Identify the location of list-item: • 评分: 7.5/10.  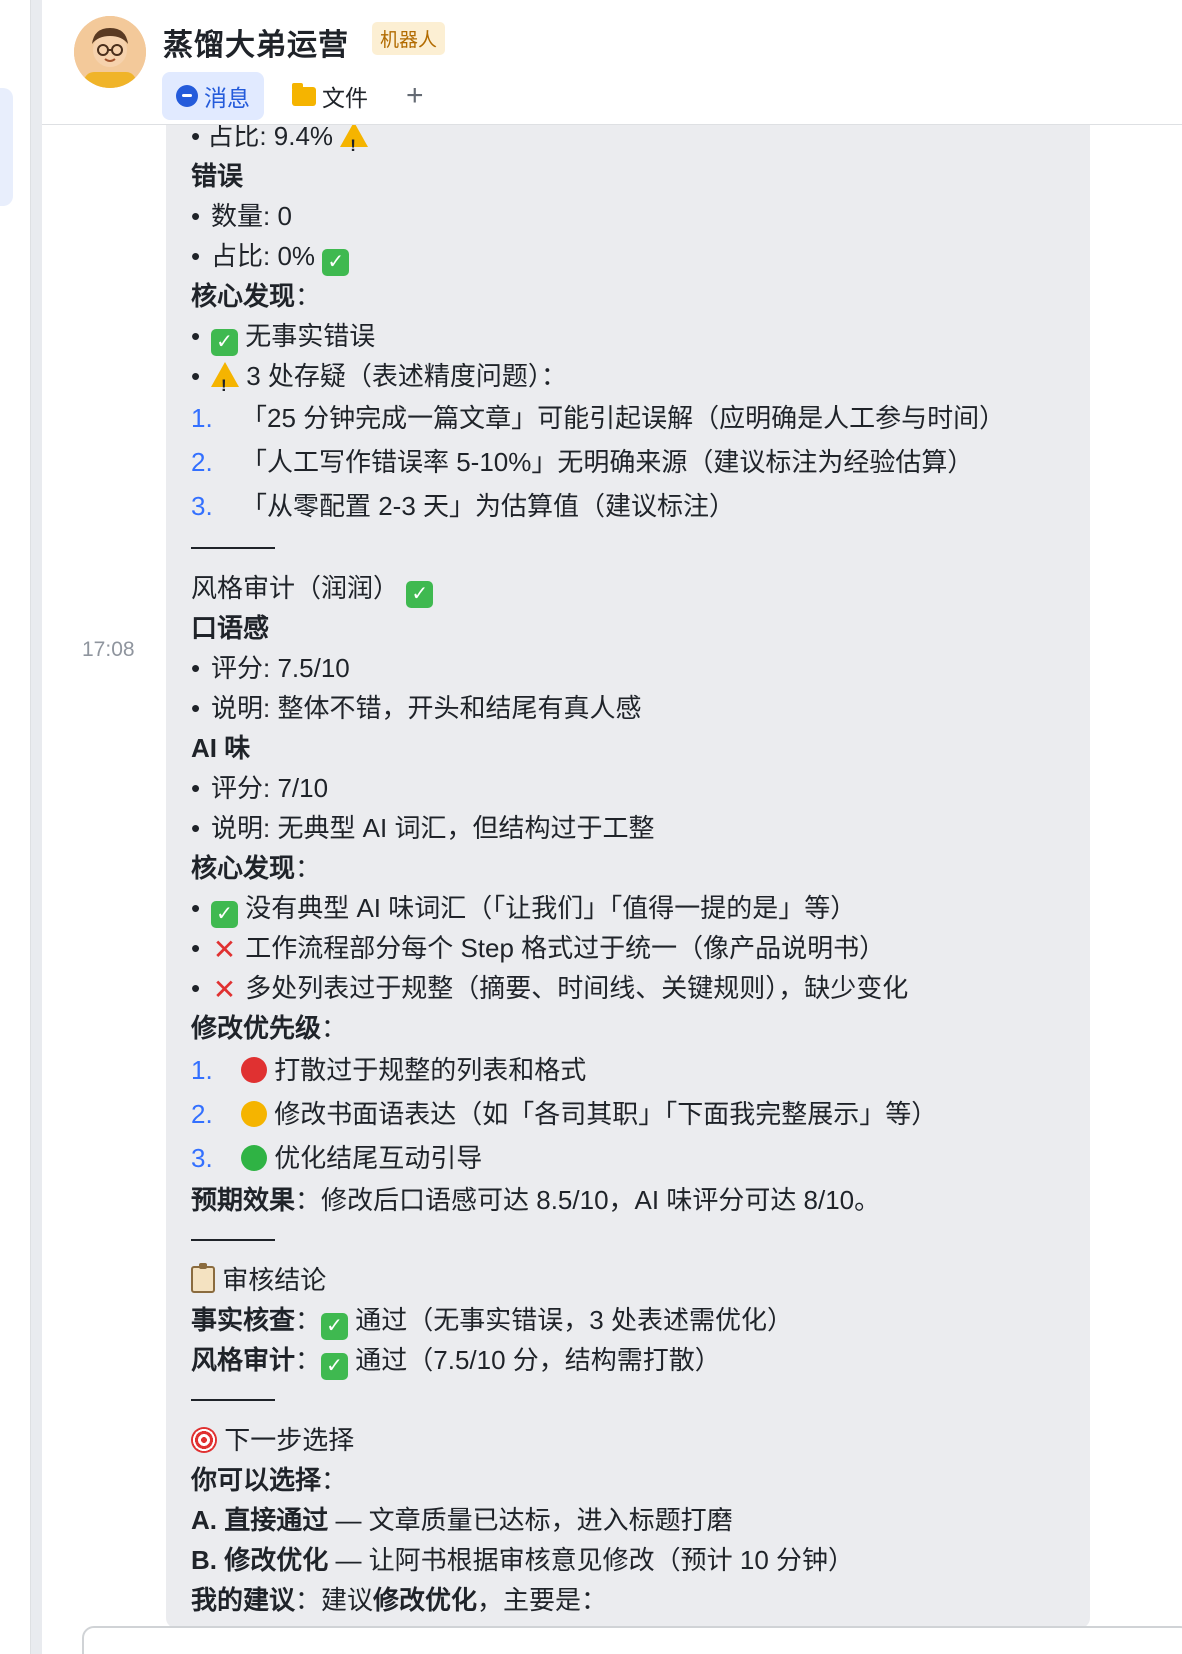
(270, 668).